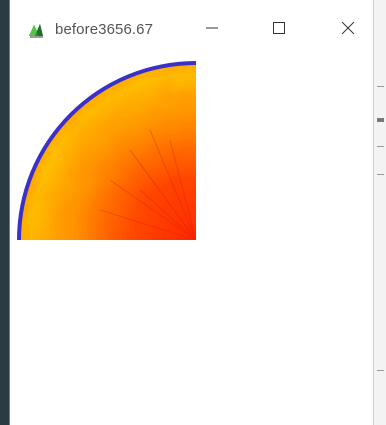 The width and height of the screenshot is (386, 425). What do you see at coordinates (104, 29) in the screenshot?
I see `window-title: before3656.67` at bounding box center [104, 29].